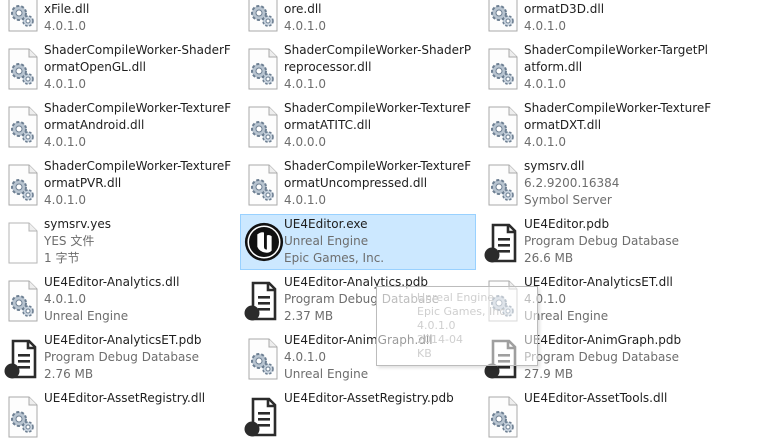  Describe the element at coordinates (118, 416) in the screenshot. I see `file-item: UE4Editor-AssetRegistry.dll` at that location.